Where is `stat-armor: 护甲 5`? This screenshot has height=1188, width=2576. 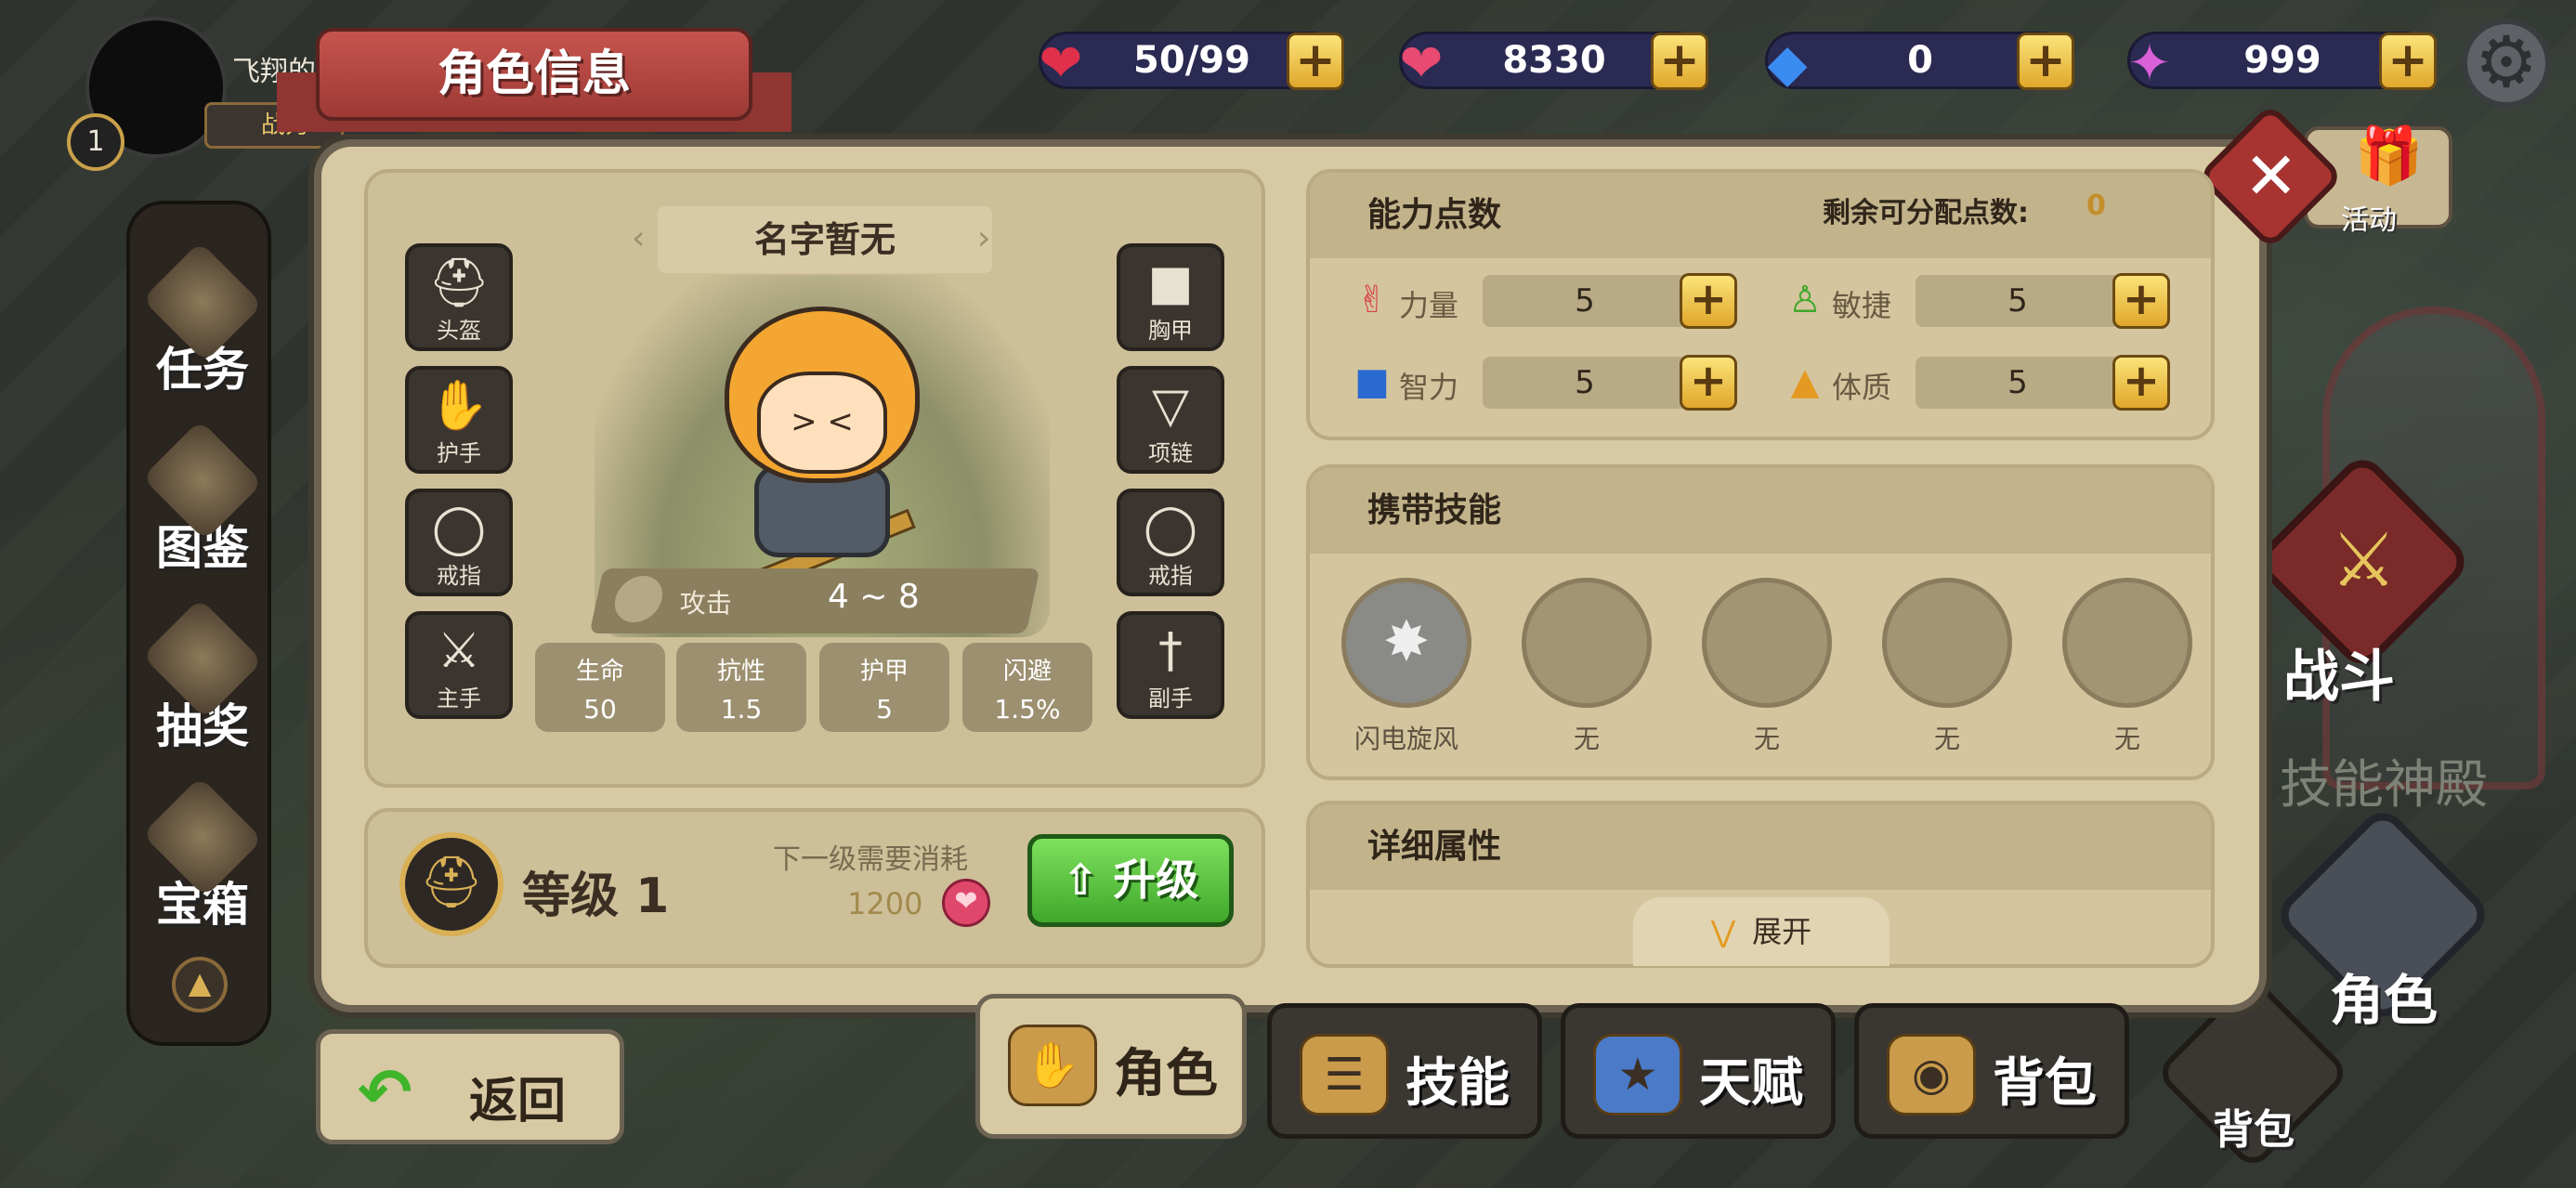
stat-armor: 护甲 5 is located at coordinates (884, 687).